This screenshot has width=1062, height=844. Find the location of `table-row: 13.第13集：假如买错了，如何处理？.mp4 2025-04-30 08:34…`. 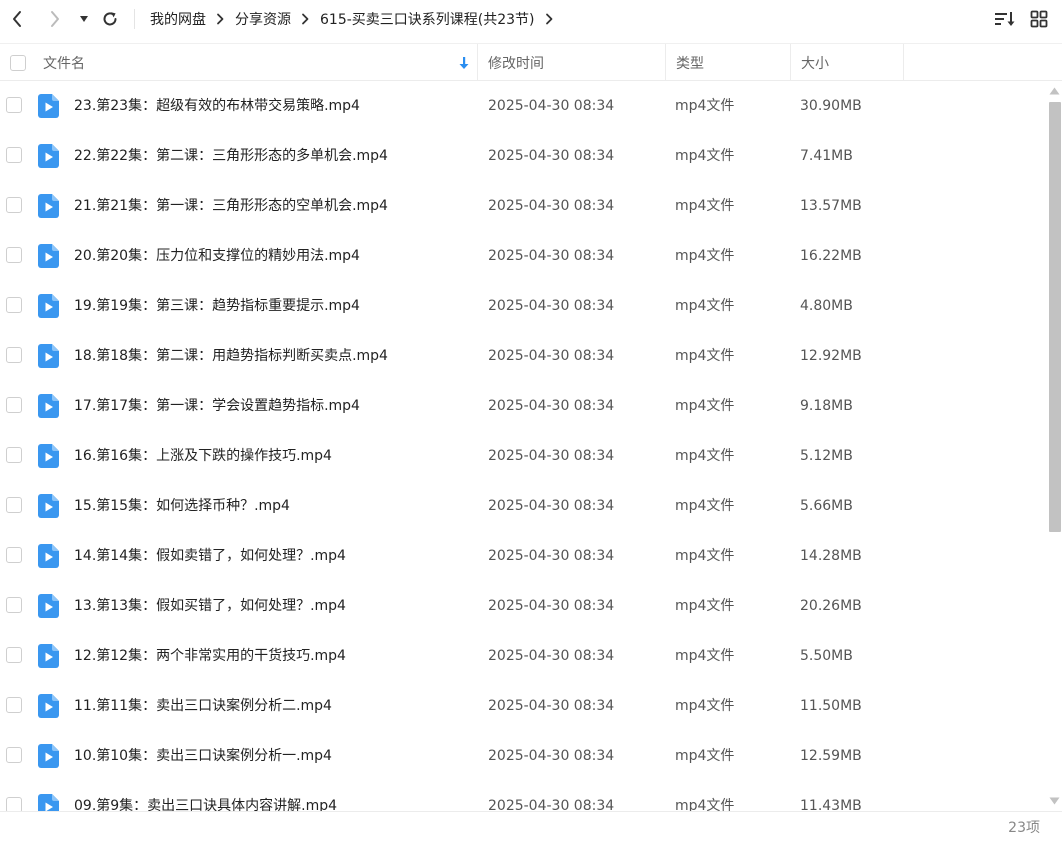

table-row: 13.第13集：假如买错了，如何处理？.mp4 2025-04-30 08:34… is located at coordinates (523, 606).